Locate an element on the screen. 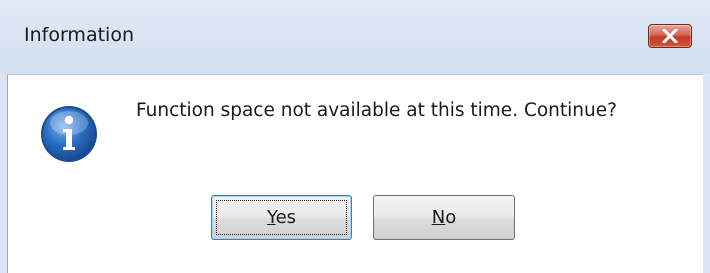  yes-button: Yes is located at coordinates (281, 217).